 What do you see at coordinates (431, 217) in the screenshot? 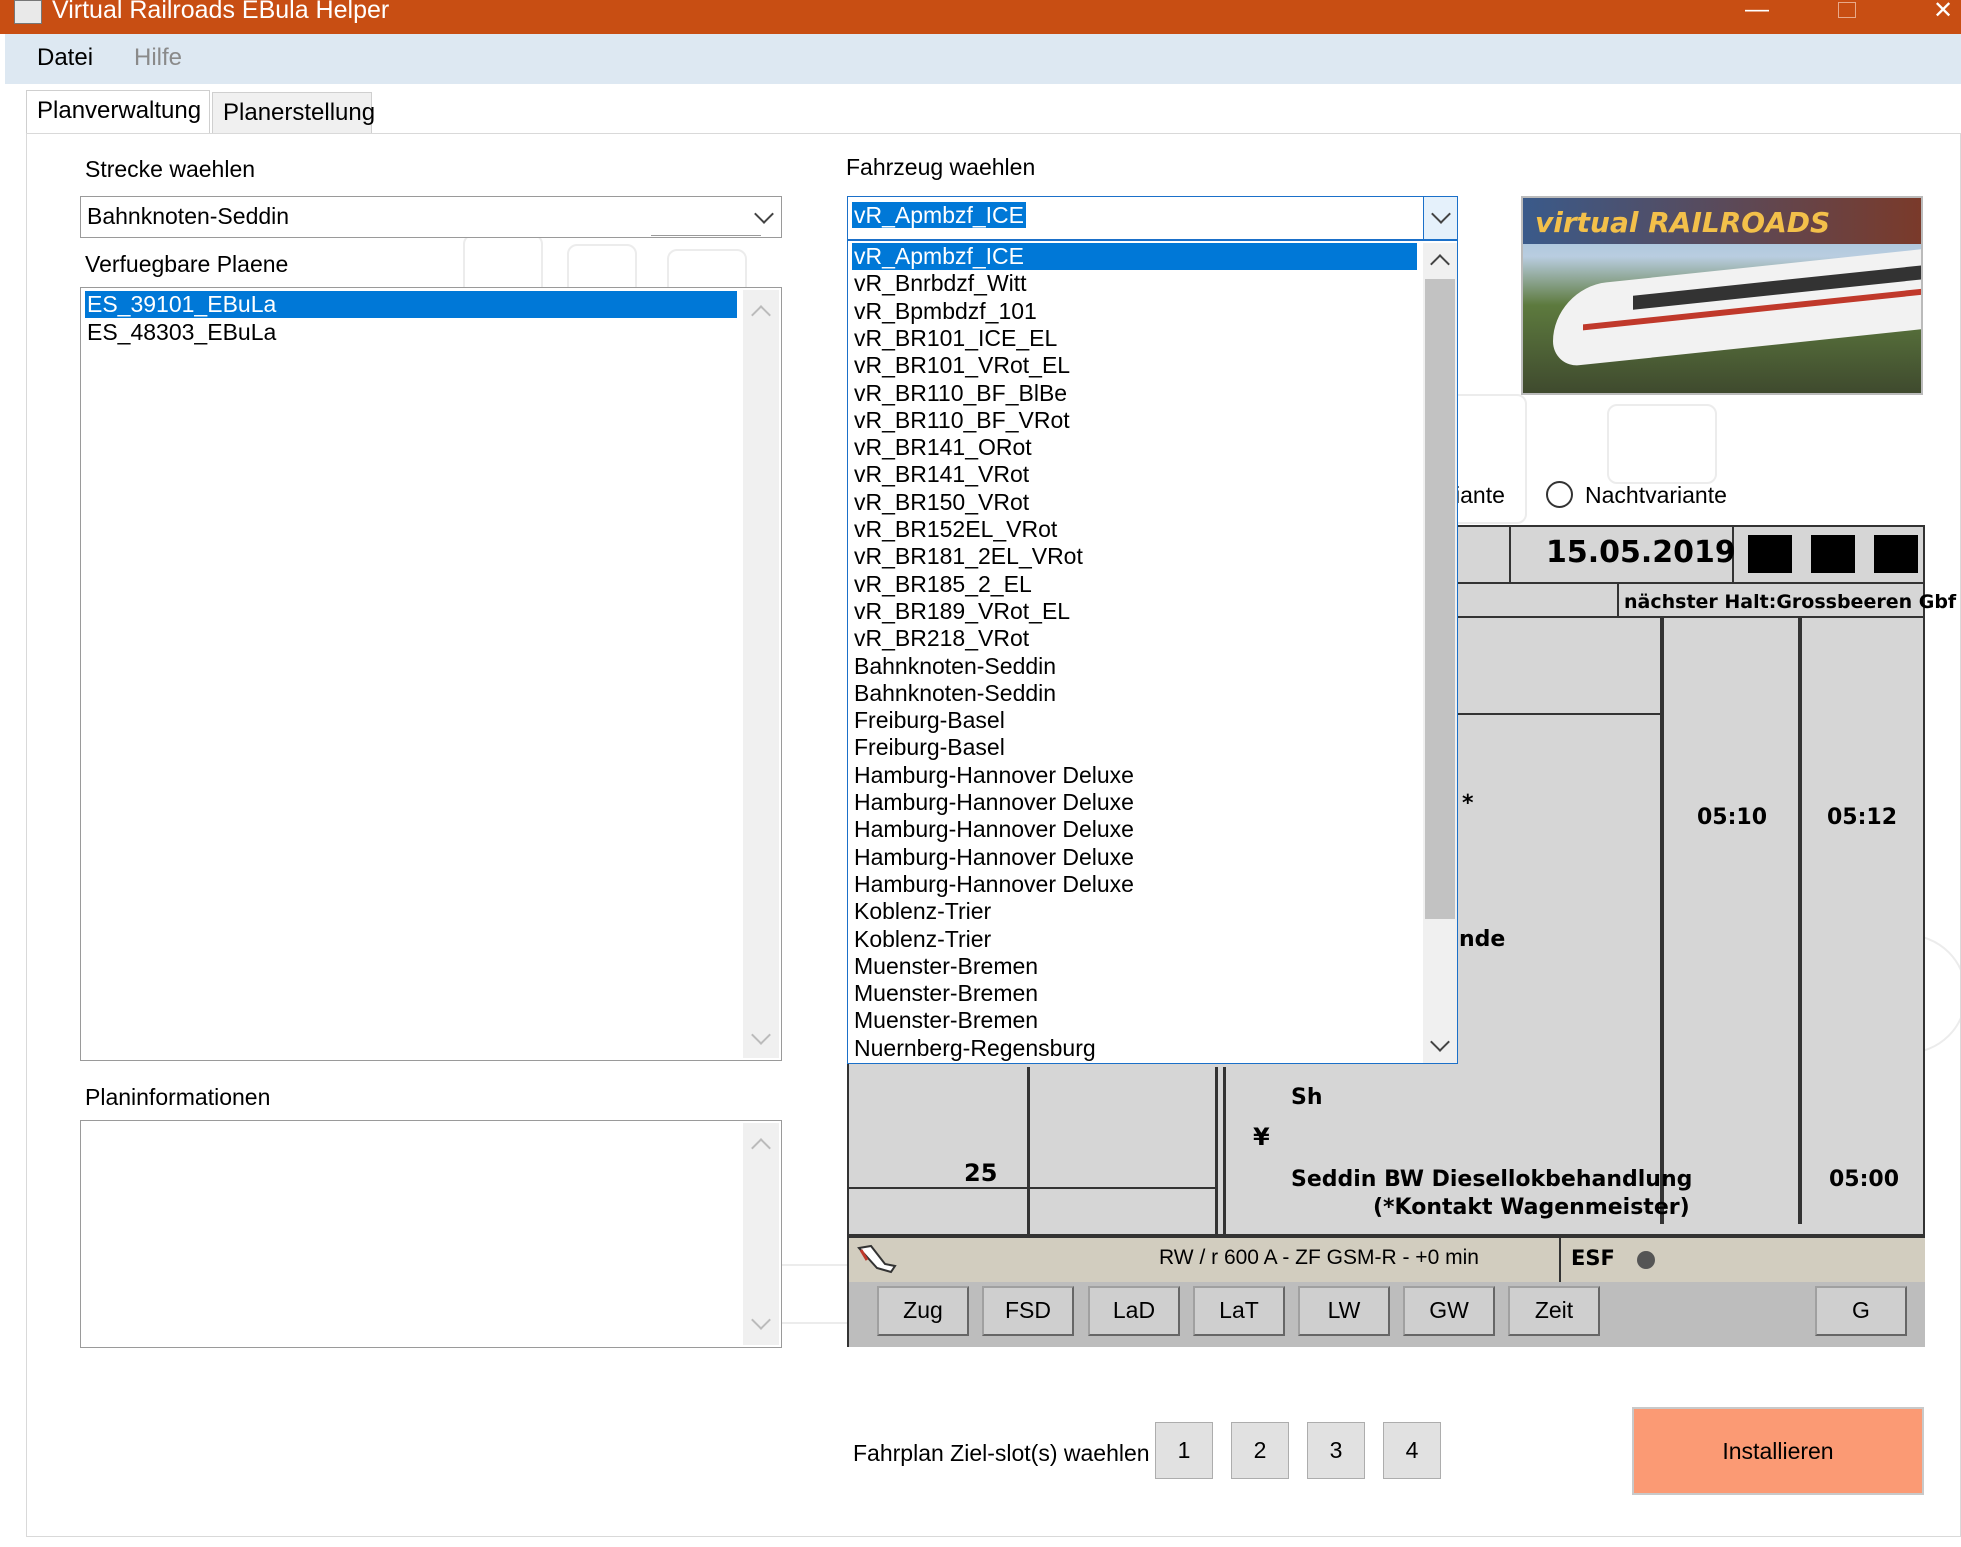
I see `strecke-combobox: Bahnknoten-Seddin` at bounding box center [431, 217].